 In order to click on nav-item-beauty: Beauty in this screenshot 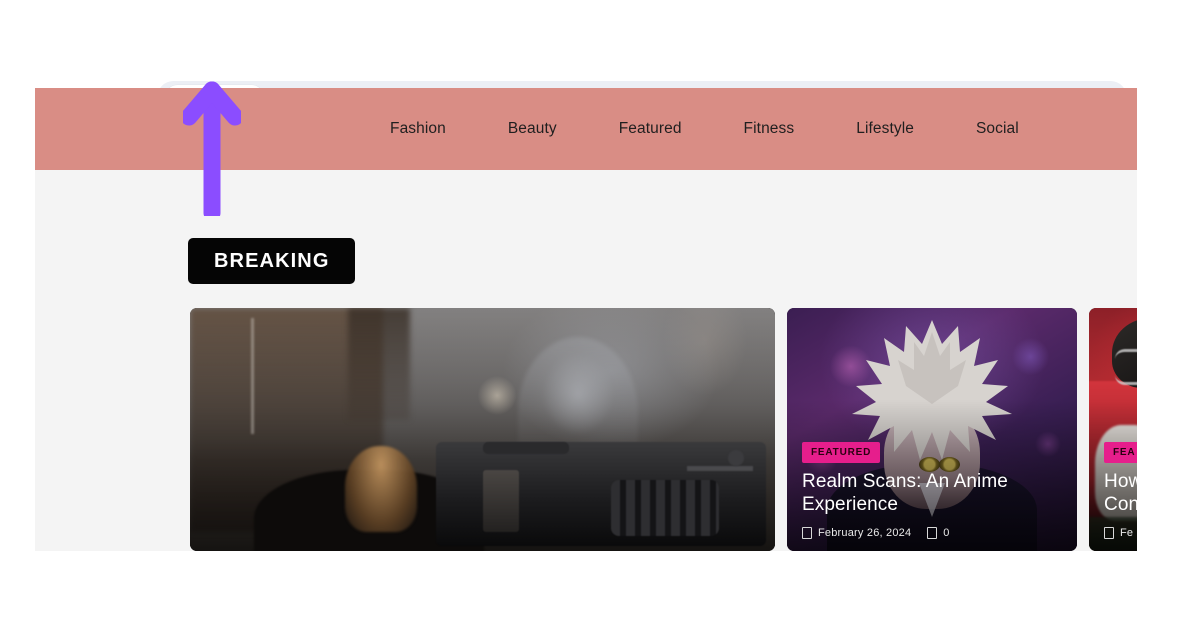, I will do `click(532, 129)`.